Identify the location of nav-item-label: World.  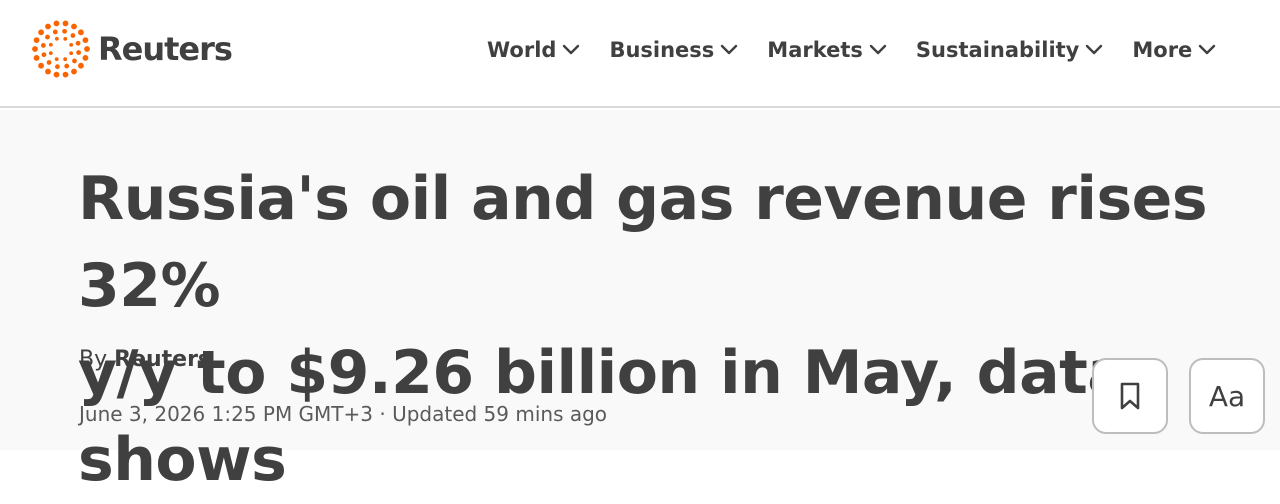
(522, 50).